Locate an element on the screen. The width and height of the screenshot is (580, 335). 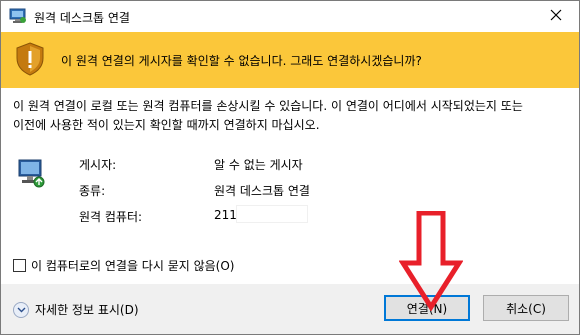
window-title: 원격 데스크톱 연결 is located at coordinates (82, 18).